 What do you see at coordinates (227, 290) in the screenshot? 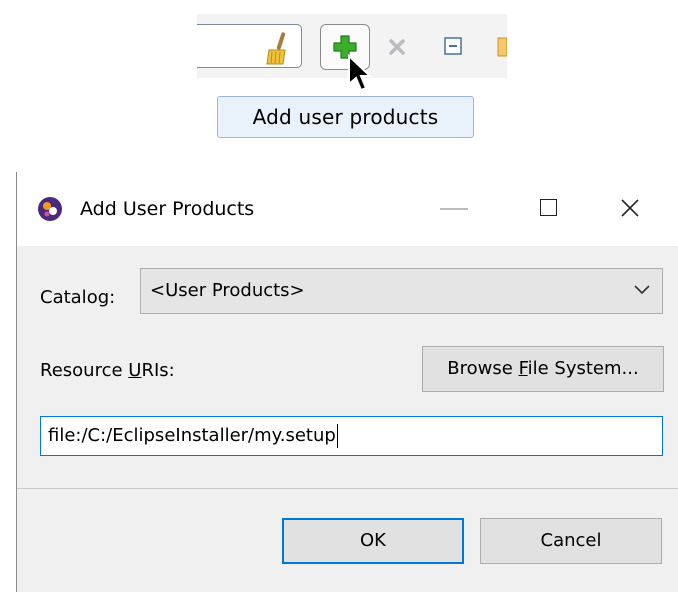
I see `catalog-value: <User Products>` at bounding box center [227, 290].